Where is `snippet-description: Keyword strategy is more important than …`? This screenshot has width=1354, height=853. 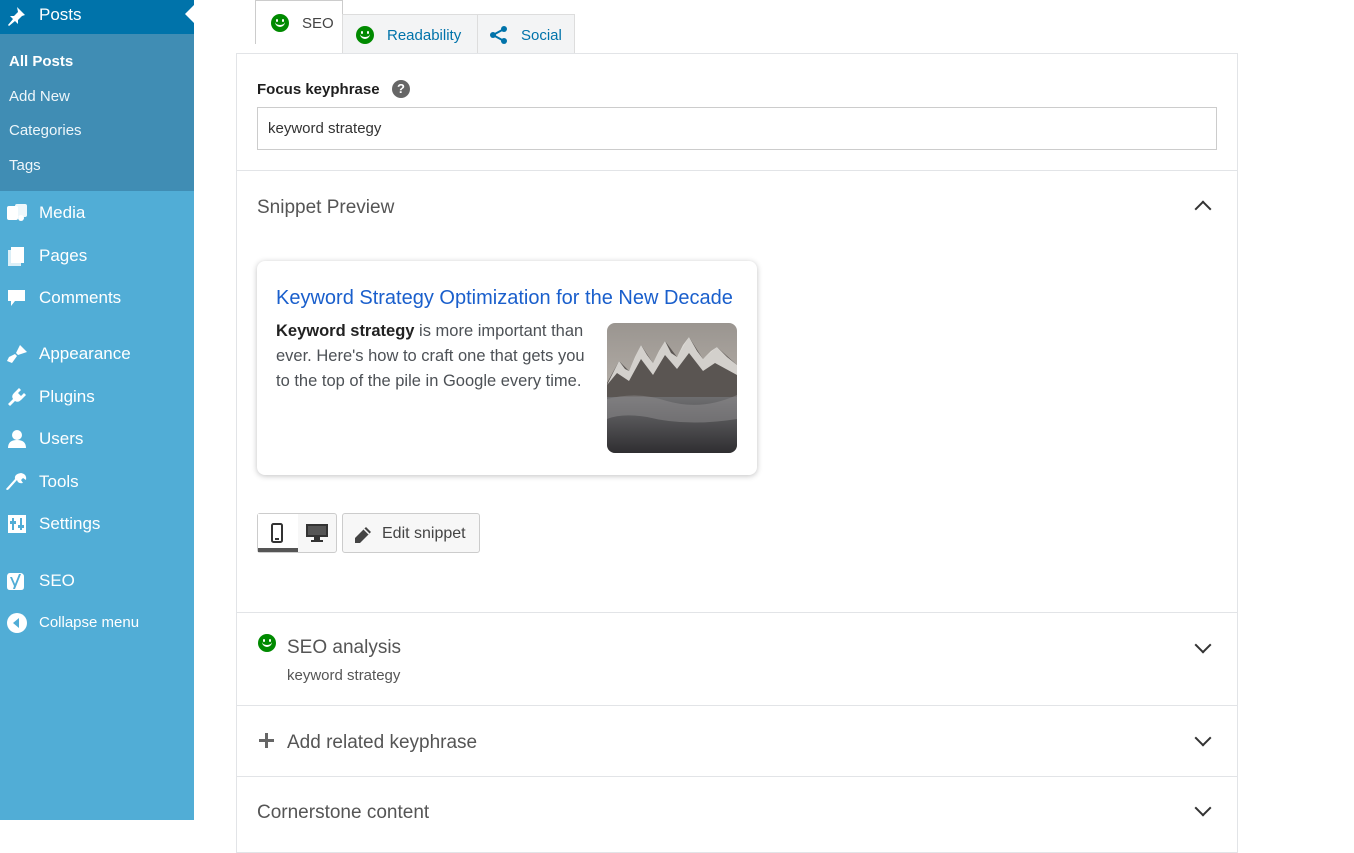
snippet-description: Keyword strategy is more important than … is located at coordinates (436, 356).